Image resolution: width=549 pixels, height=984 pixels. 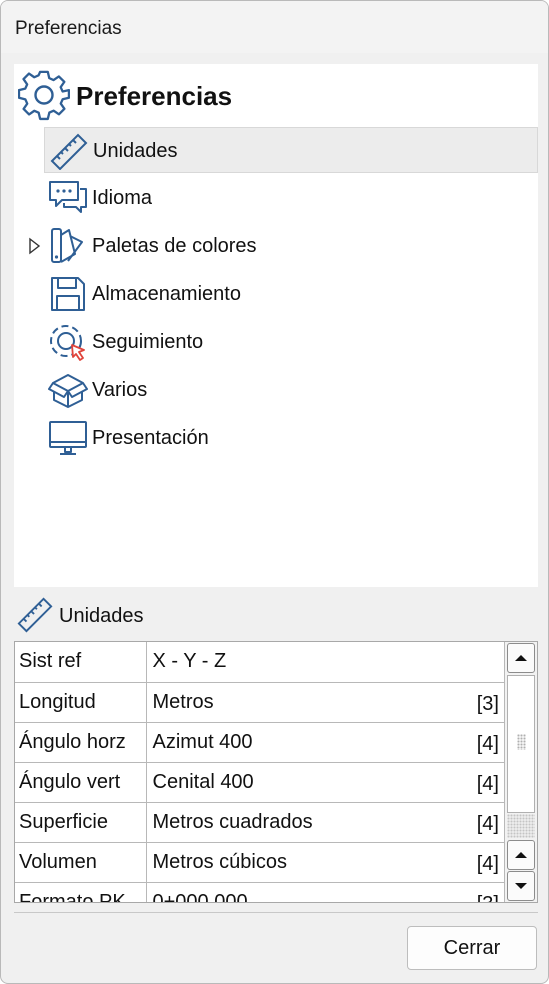 What do you see at coordinates (81, 862) in the screenshot?
I see `property-key: Volumen` at bounding box center [81, 862].